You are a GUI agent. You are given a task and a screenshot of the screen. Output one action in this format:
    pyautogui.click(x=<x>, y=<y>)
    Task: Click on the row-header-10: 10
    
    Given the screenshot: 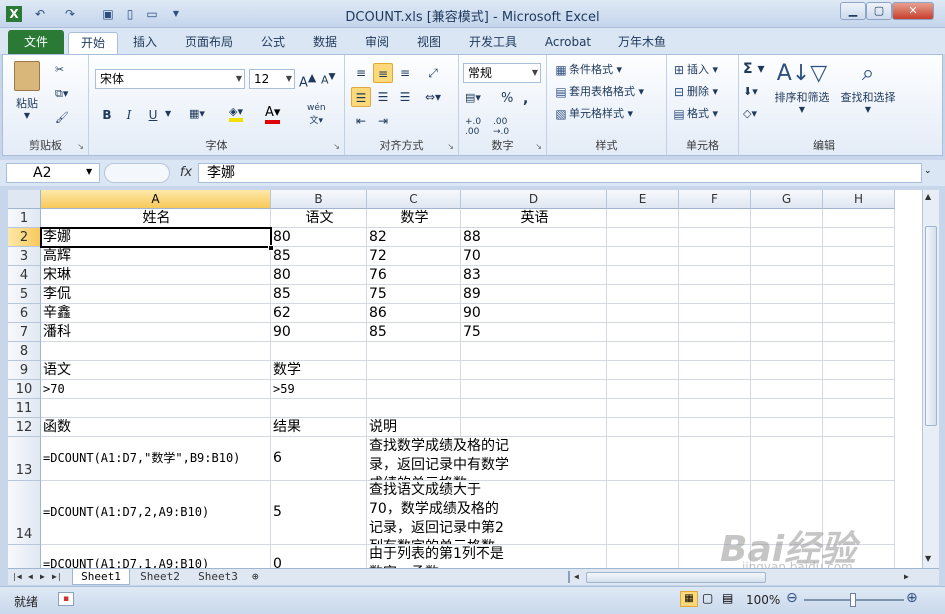 What is the action you would take?
    pyautogui.click(x=24, y=389)
    